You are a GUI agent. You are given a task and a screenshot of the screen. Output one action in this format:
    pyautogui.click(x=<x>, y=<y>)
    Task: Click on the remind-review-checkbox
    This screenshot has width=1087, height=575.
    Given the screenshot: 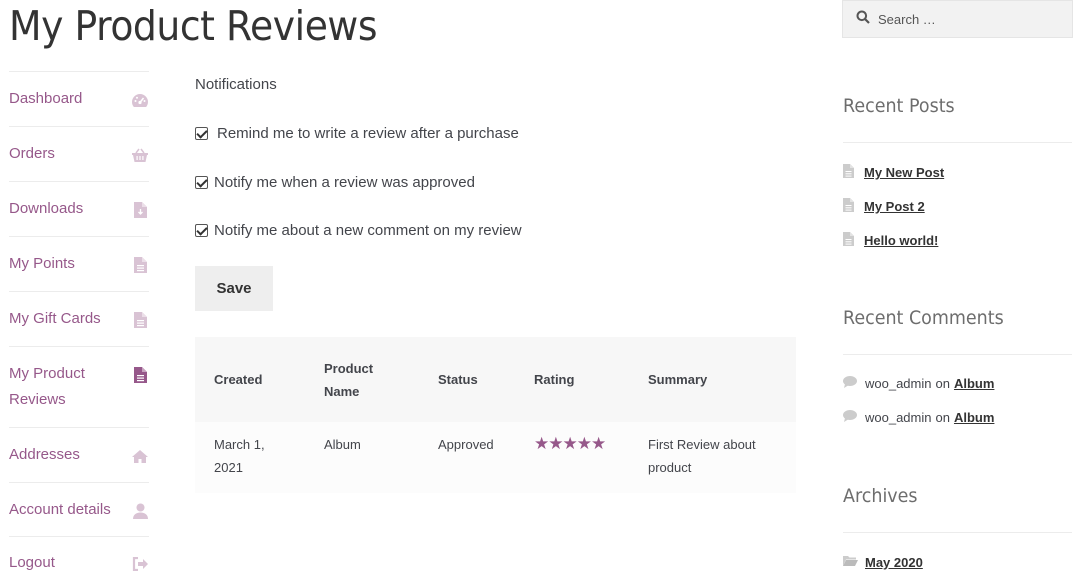 What is the action you would take?
    pyautogui.click(x=201, y=133)
    